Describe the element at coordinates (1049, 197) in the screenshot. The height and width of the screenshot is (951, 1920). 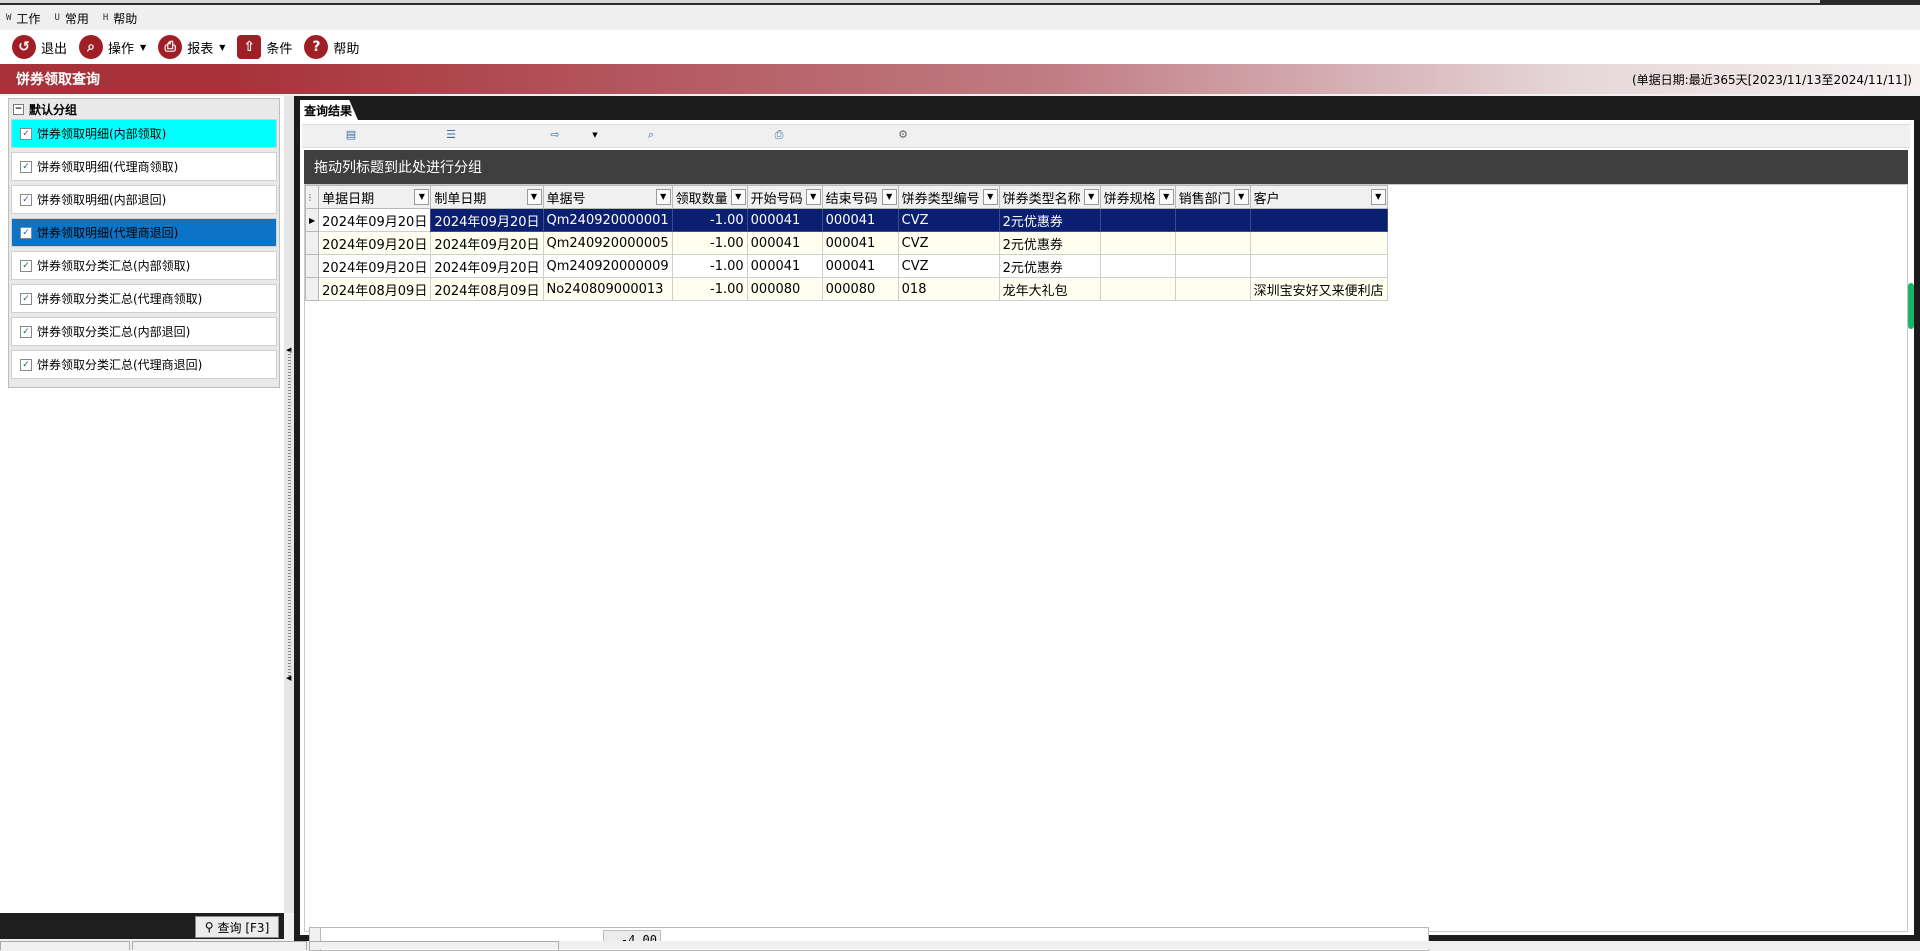
I see `column-header: 饼券类型名称 ▼` at that location.